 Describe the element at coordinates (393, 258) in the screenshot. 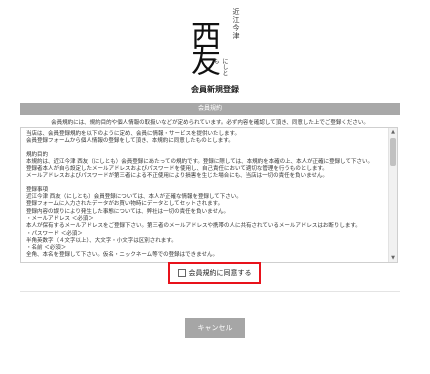

I see `scroll-down-arrow-icon: ▼` at that location.